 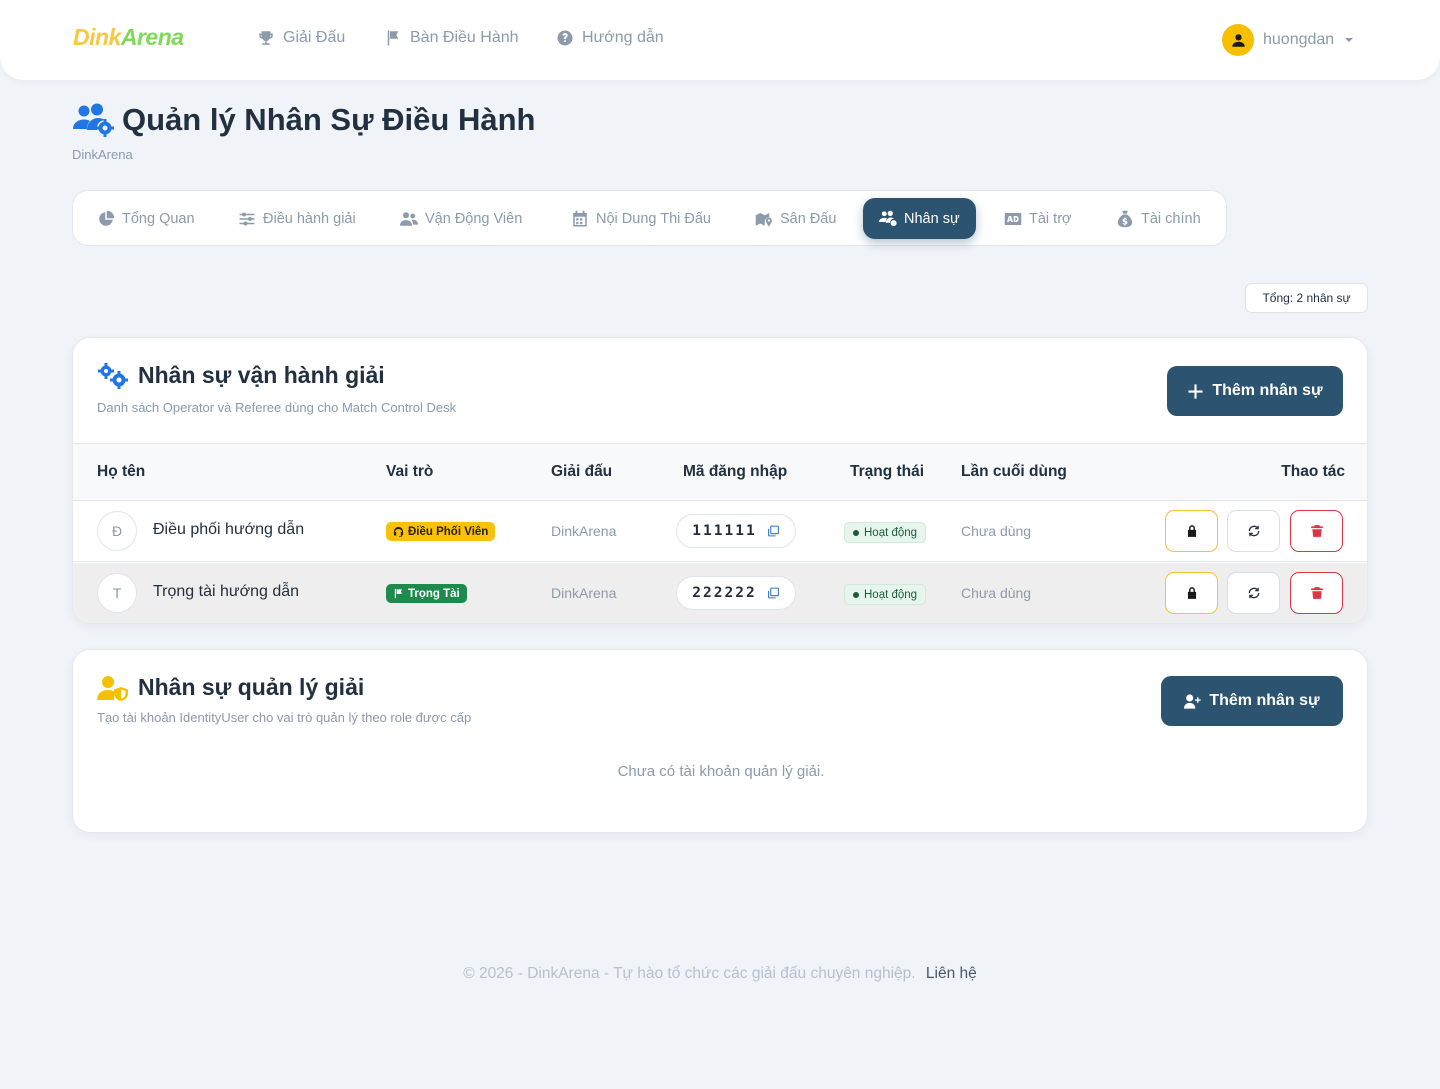 I want to click on tab-label: Điều hành giải, so click(x=309, y=218).